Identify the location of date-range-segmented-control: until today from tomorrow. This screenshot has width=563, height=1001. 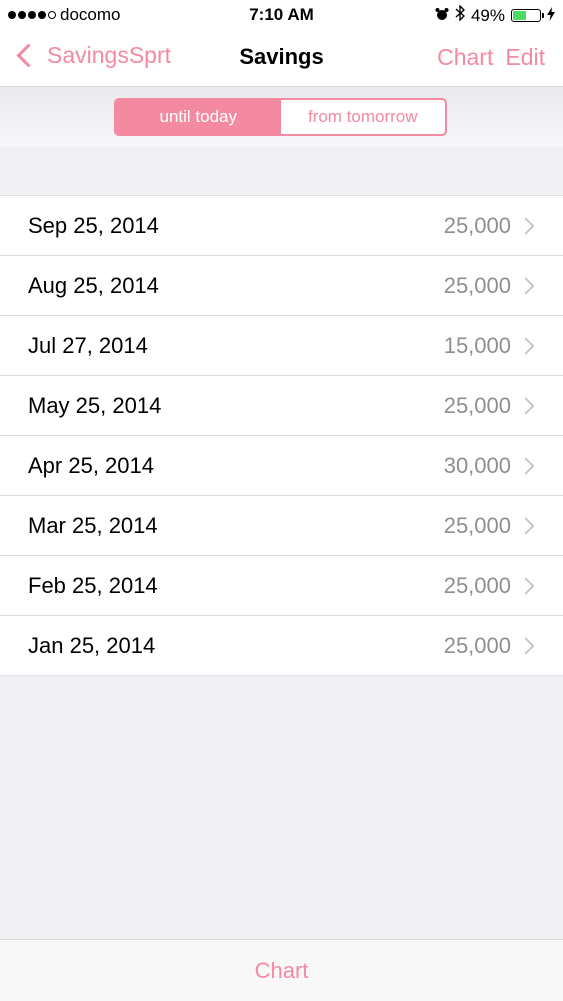
(280, 117).